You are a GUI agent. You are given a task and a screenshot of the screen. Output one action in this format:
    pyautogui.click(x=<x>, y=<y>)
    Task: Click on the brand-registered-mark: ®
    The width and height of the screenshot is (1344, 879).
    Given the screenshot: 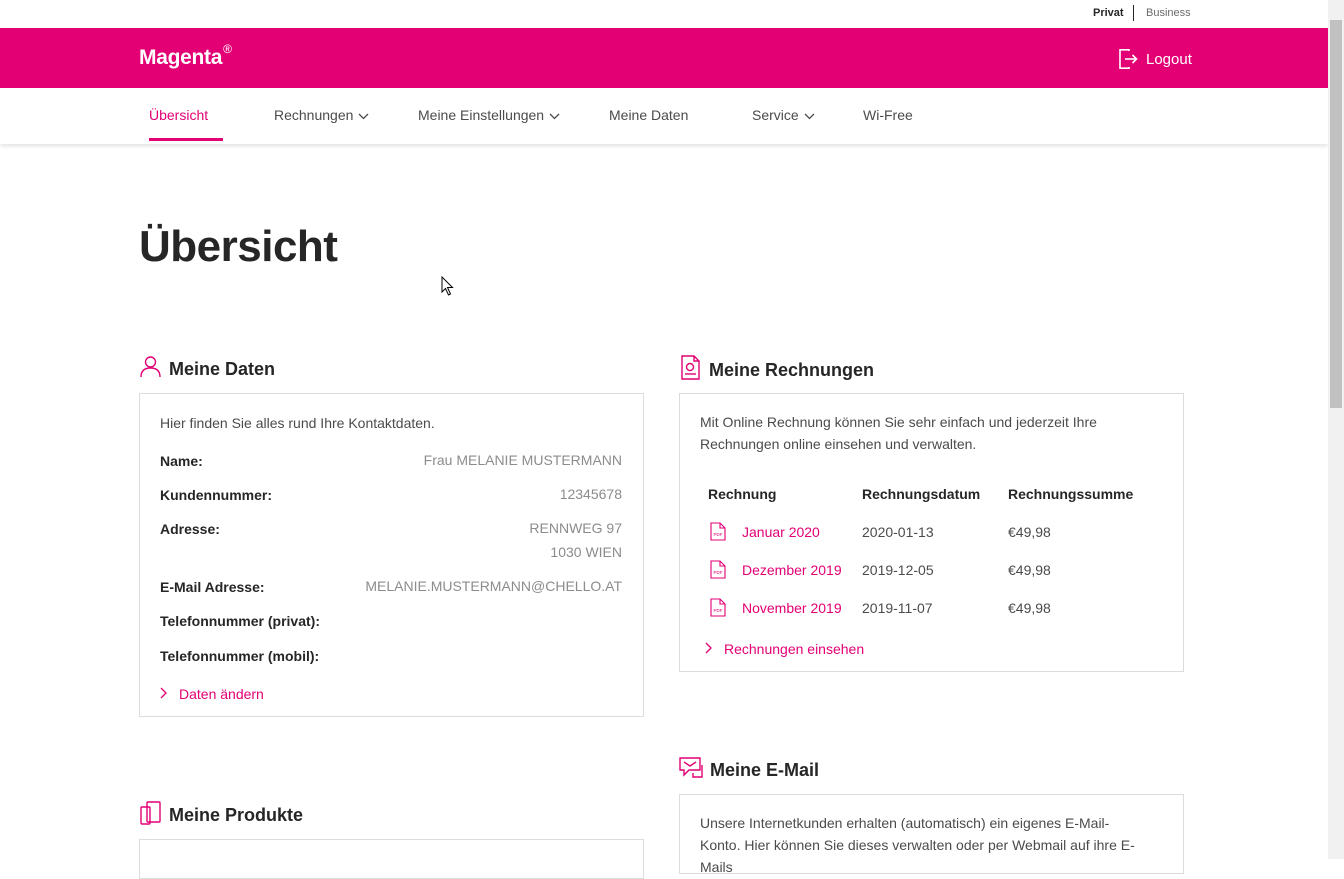 What is the action you would take?
    pyautogui.click(x=227, y=49)
    